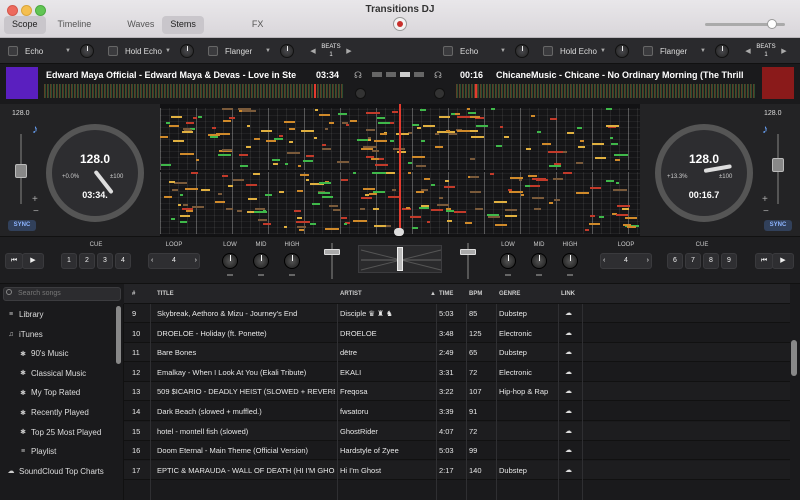 This screenshot has width=800, height=500. I want to click on waveform-scroll-handle, so click(399, 232).